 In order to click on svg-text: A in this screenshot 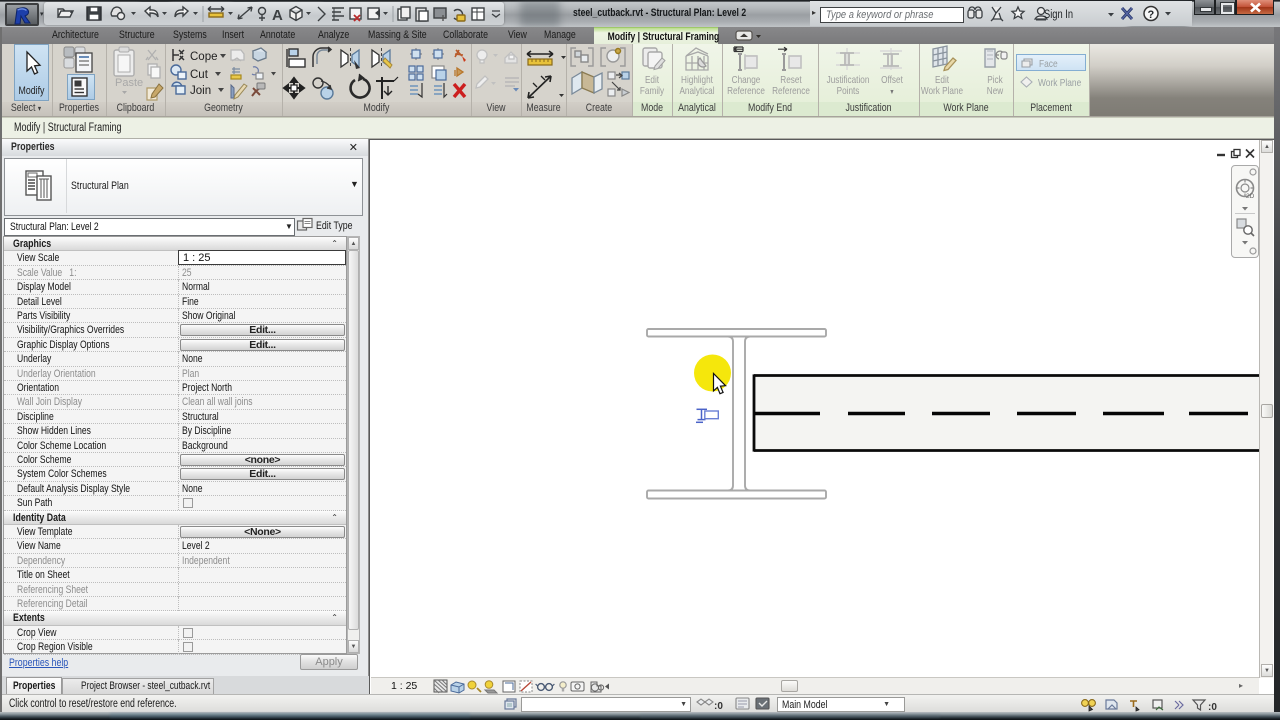, I will do `click(277, 15)`.